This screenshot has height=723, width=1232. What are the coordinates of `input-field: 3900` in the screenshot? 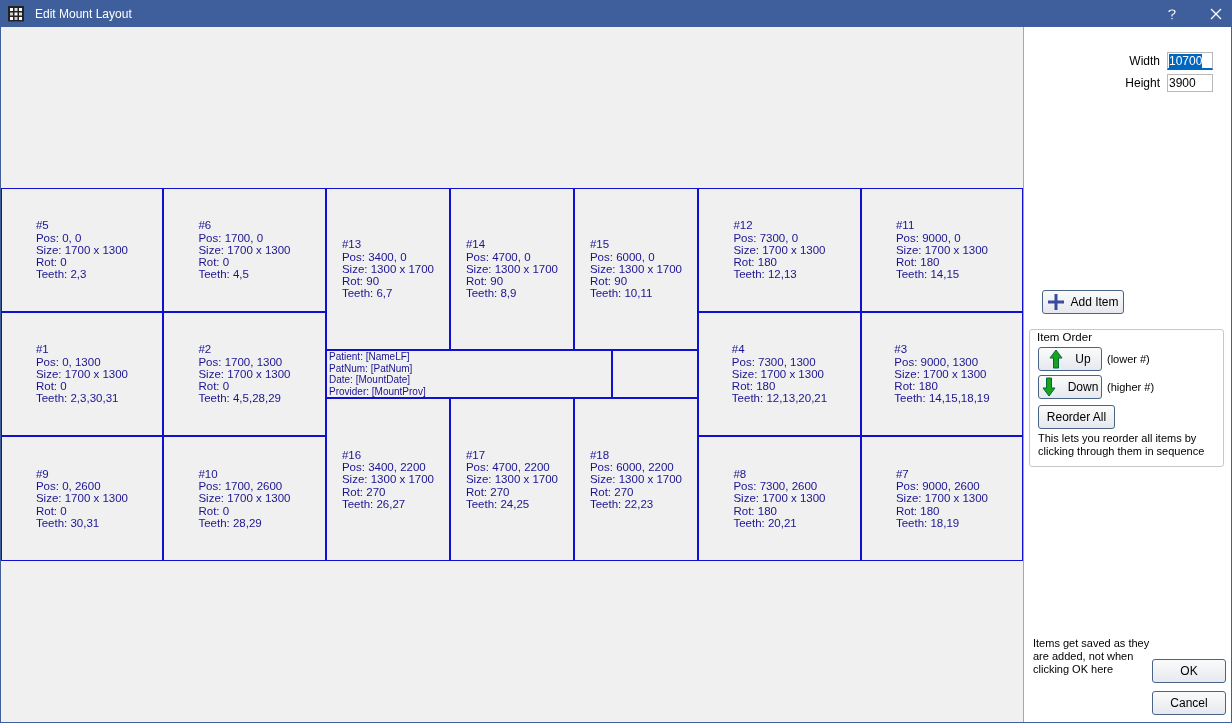 It's located at (1190, 83).